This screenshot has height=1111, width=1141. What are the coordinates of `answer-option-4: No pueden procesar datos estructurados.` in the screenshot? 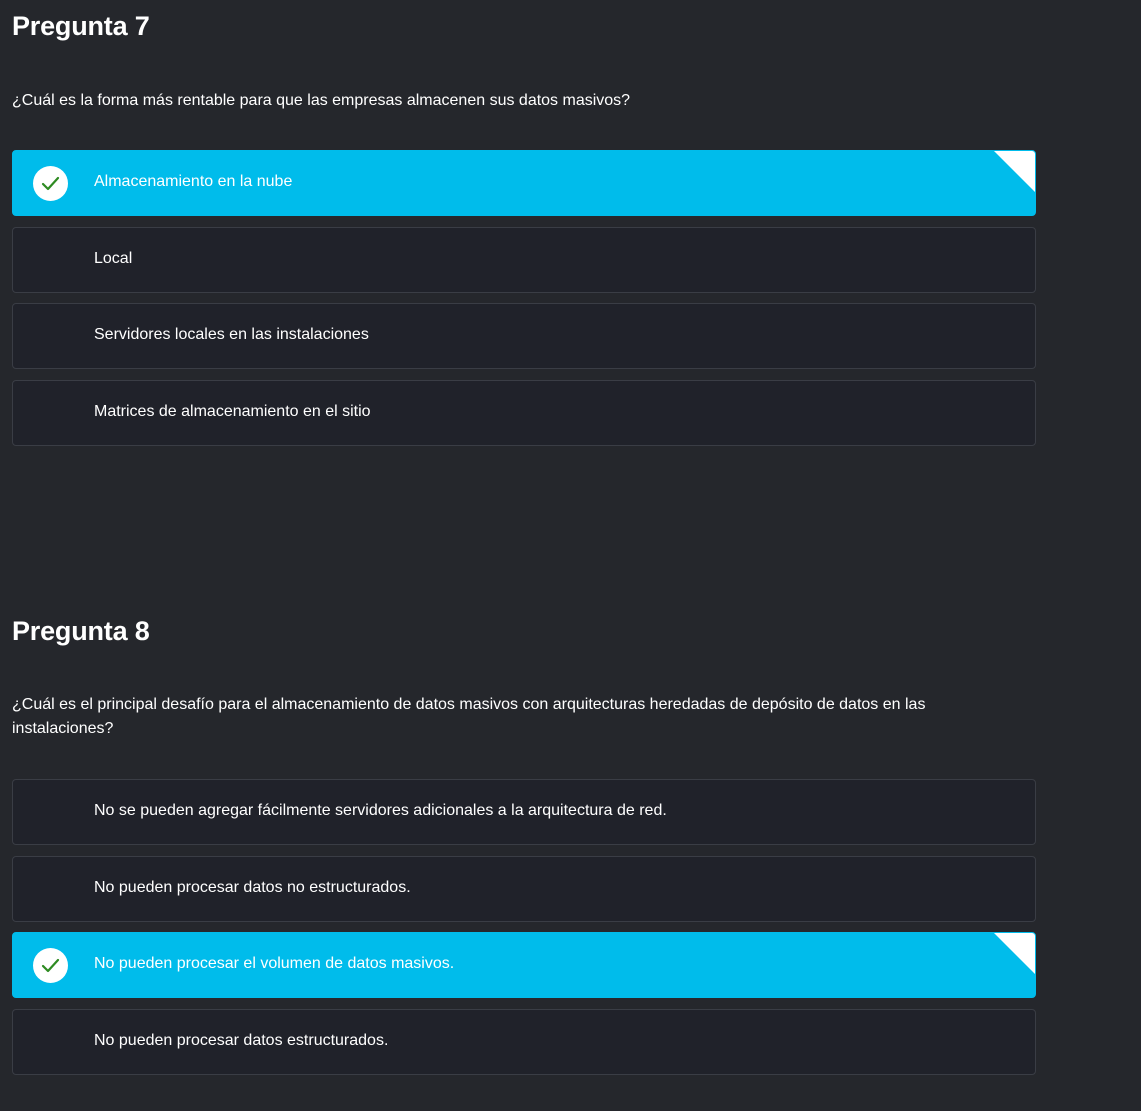 It's located at (524, 1042).